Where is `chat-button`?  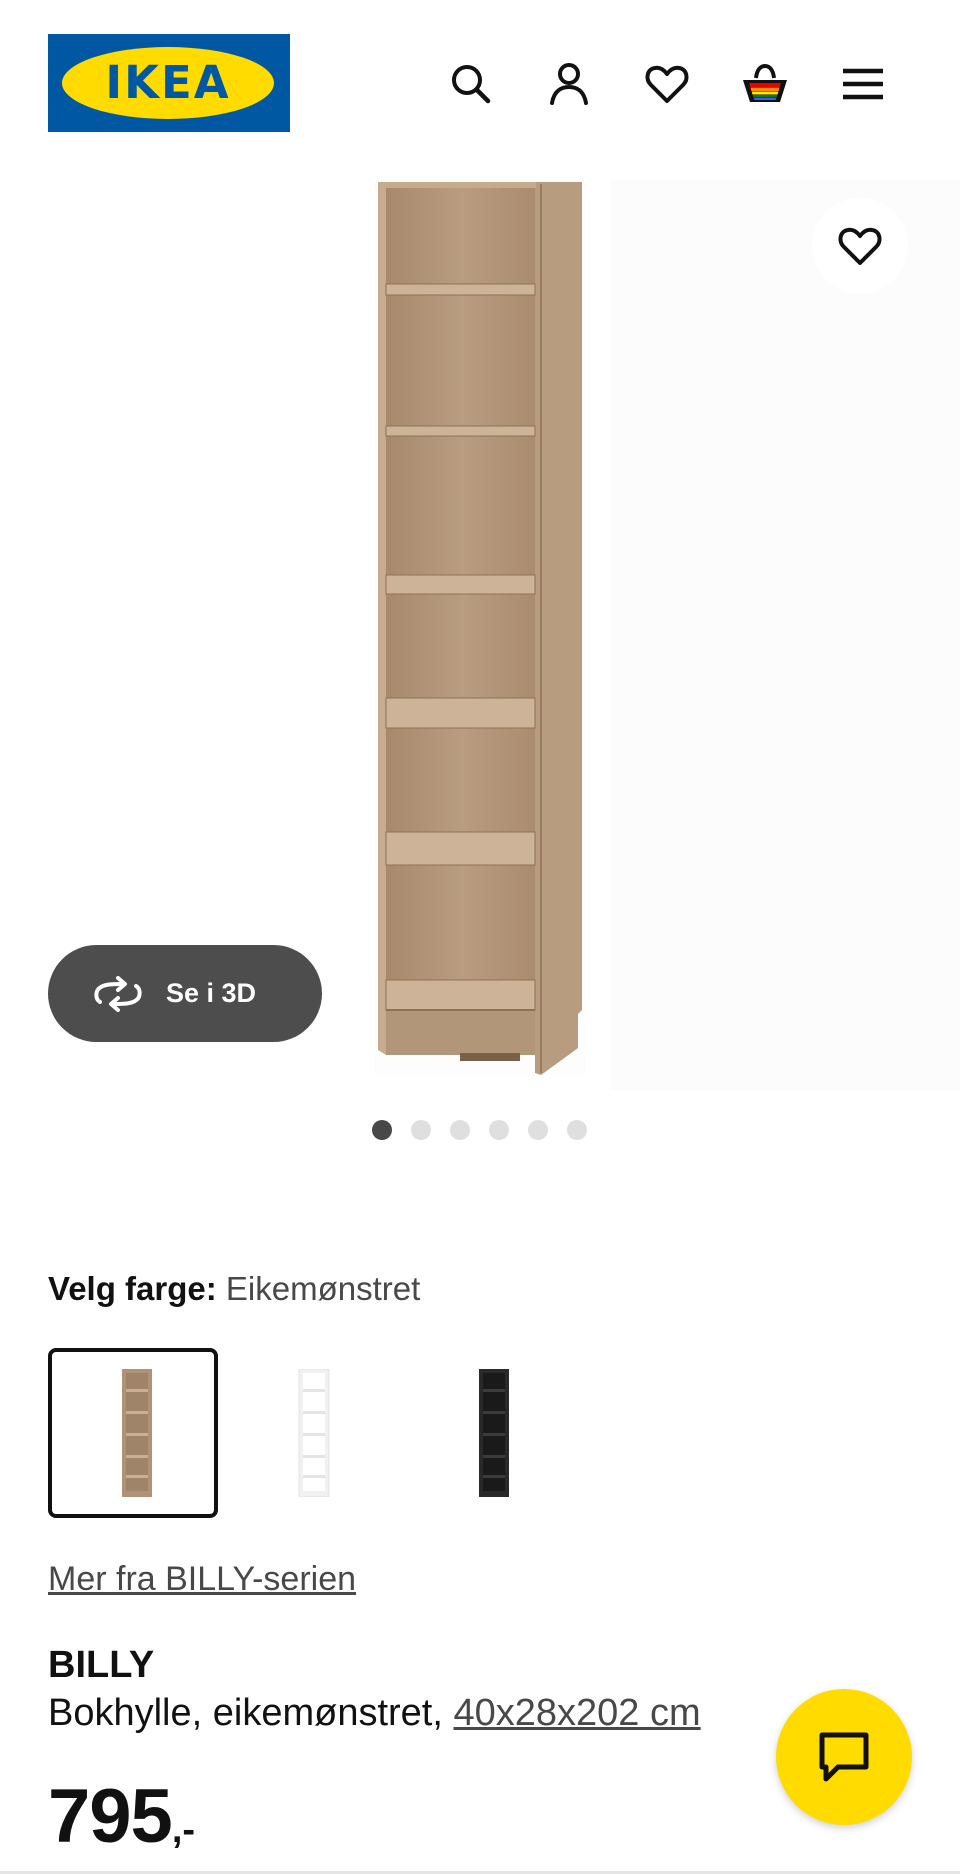
chat-button is located at coordinates (844, 1757).